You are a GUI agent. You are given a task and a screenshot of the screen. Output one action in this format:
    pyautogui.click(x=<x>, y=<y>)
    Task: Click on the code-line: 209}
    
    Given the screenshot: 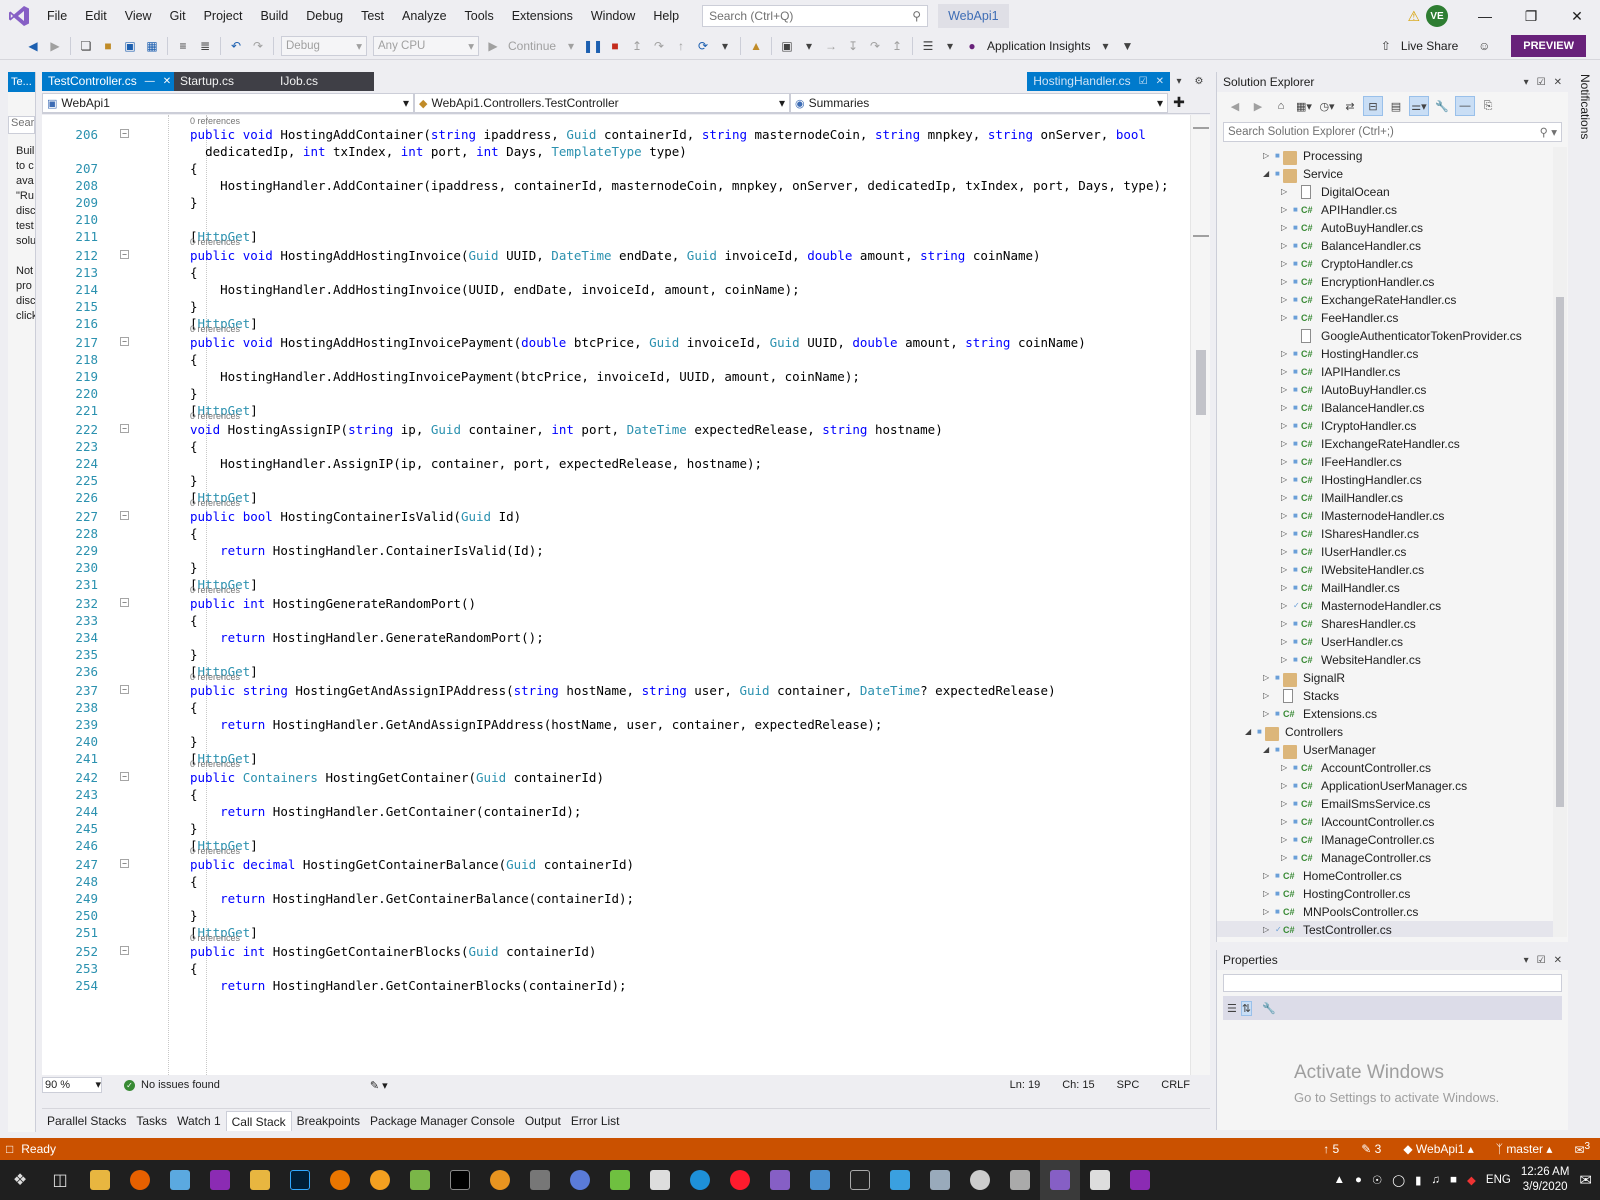 What is the action you would take?
    pyautogui.click(x=616, y=202)
    